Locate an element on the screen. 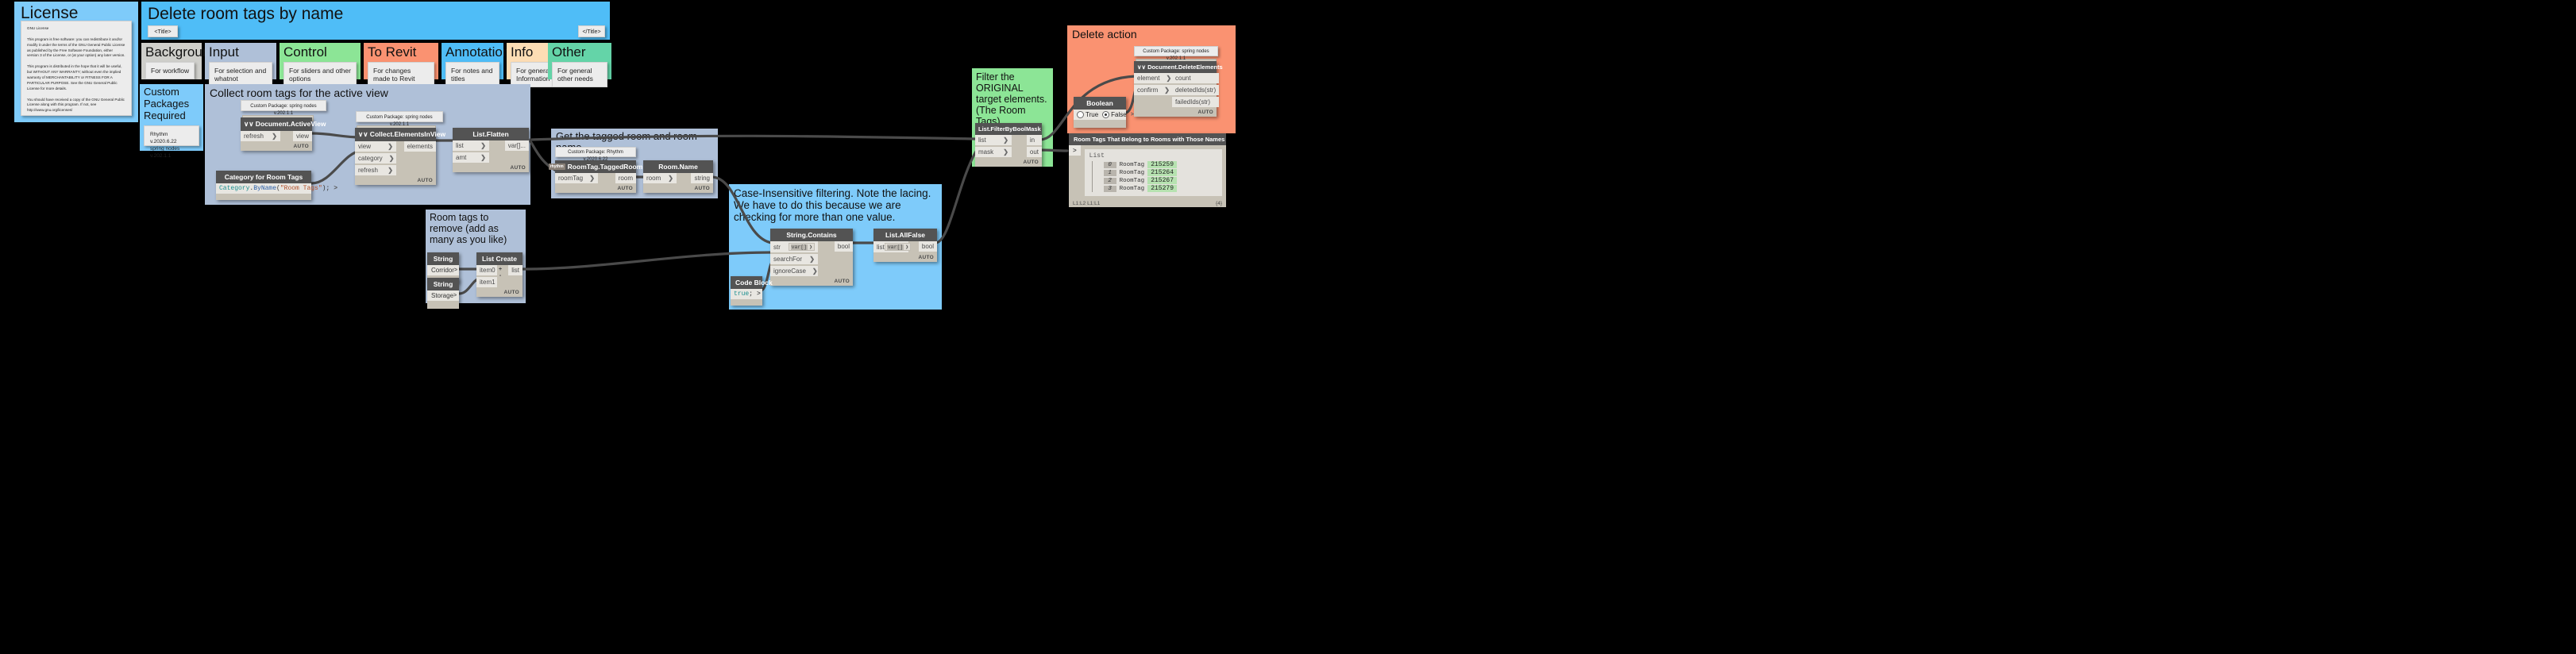 The image size is (2576, 654). radio-checked-icon is located at coordinates (1106, 114).